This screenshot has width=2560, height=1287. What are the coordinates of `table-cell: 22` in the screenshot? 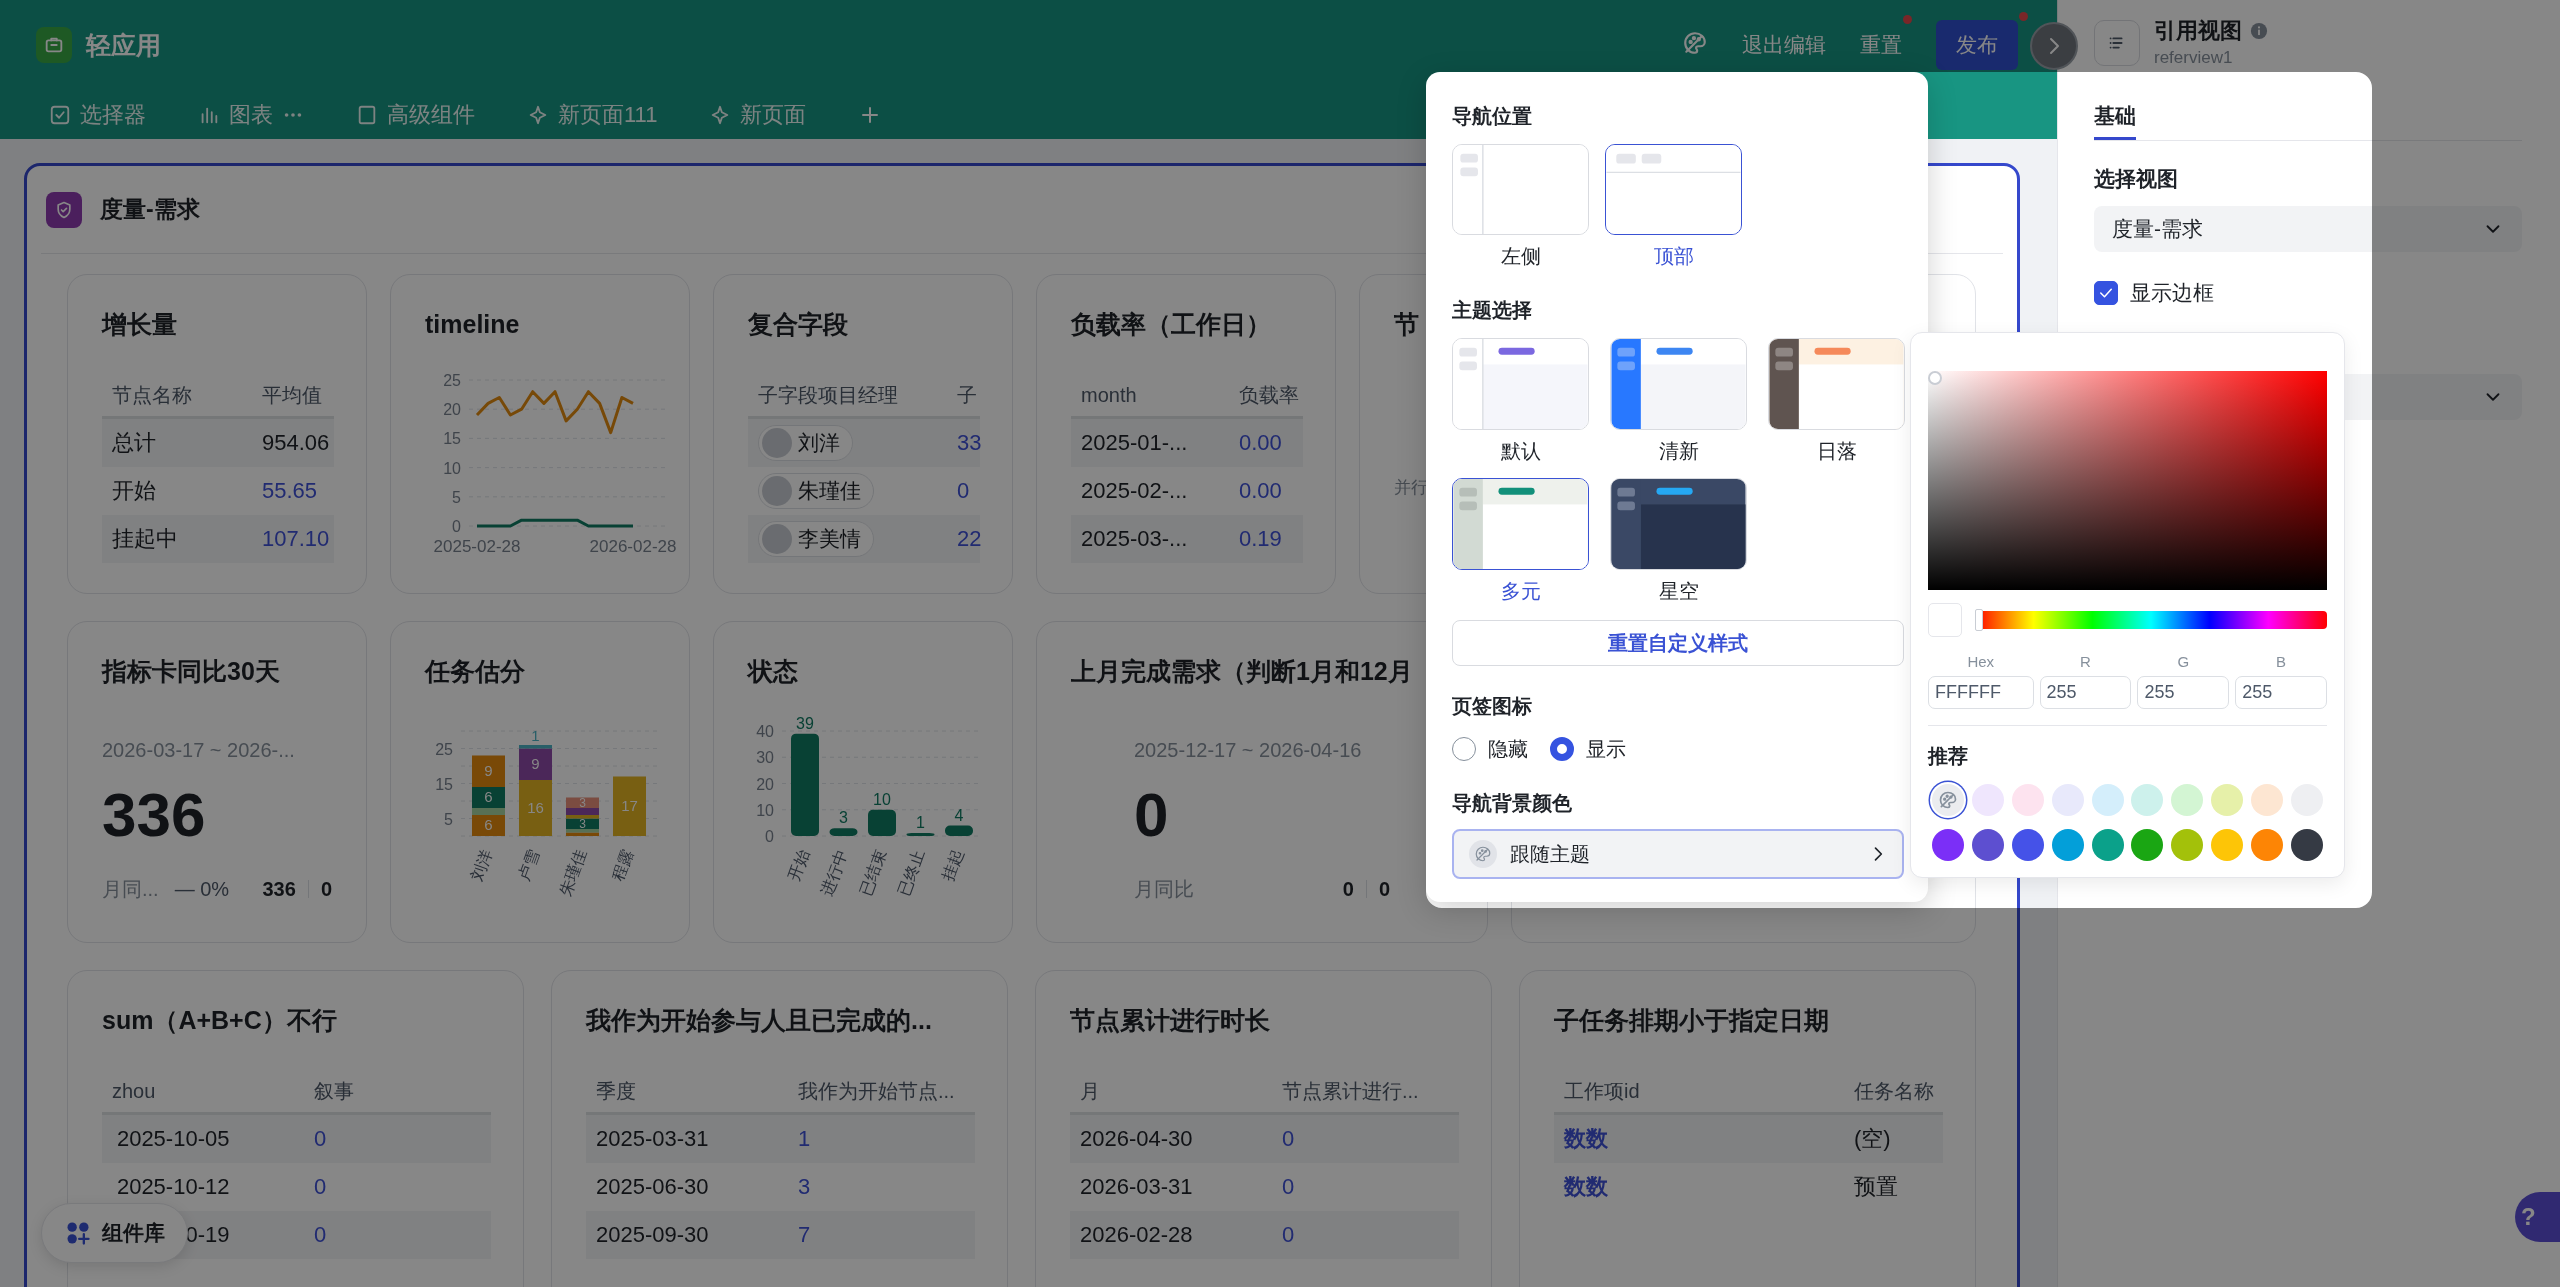 It's located at (963, 539).